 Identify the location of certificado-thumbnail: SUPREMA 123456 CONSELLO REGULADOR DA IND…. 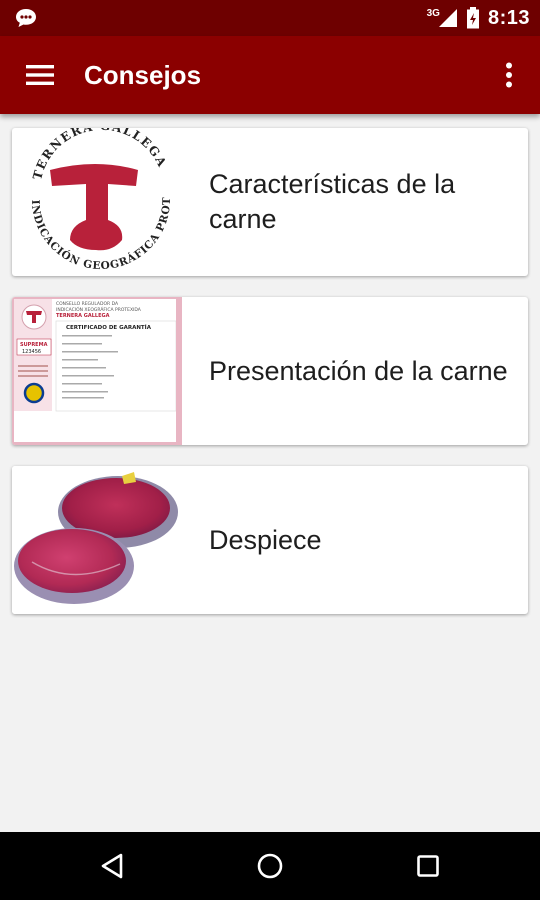
(97, 371).